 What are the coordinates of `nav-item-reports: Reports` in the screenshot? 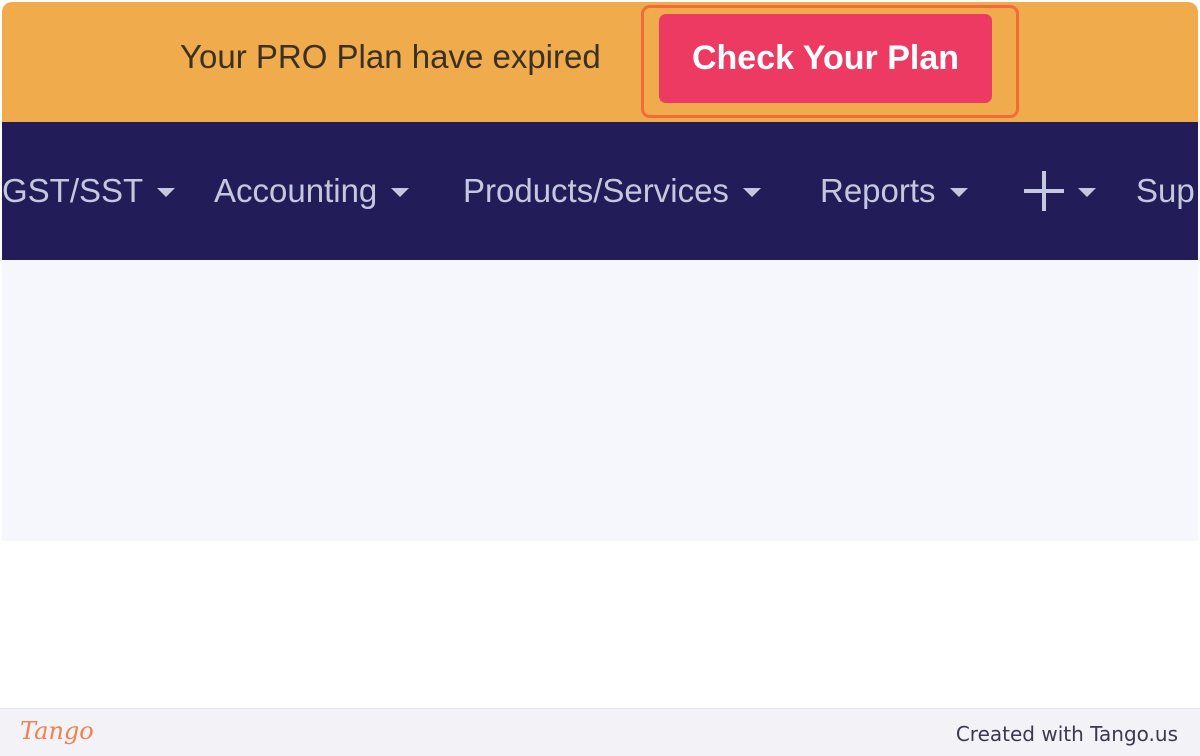 It's located at (894, 191).